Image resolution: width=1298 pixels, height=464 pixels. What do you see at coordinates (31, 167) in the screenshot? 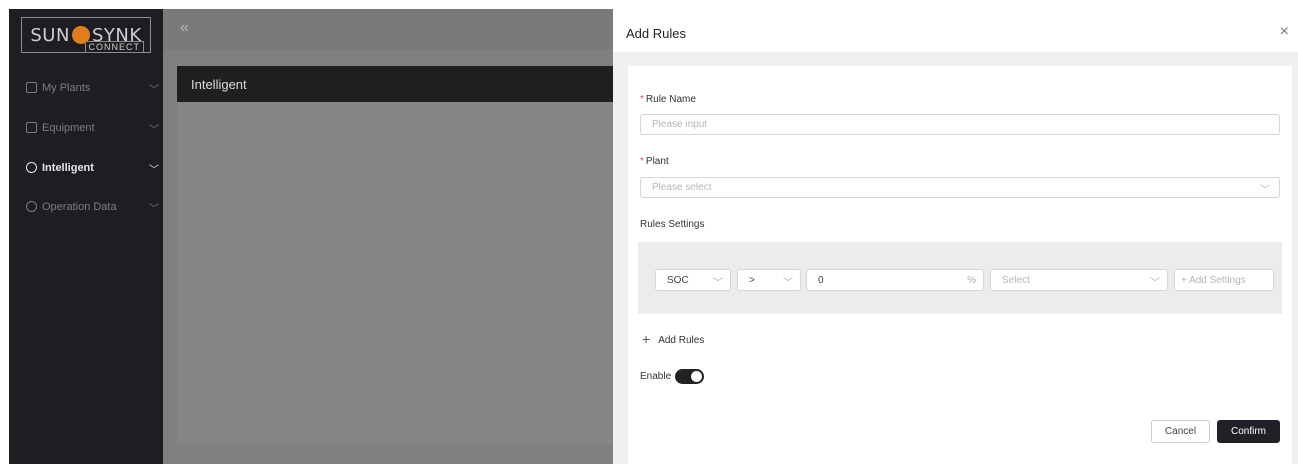
I see `bulb-icon` at bounding box center [31, 167].